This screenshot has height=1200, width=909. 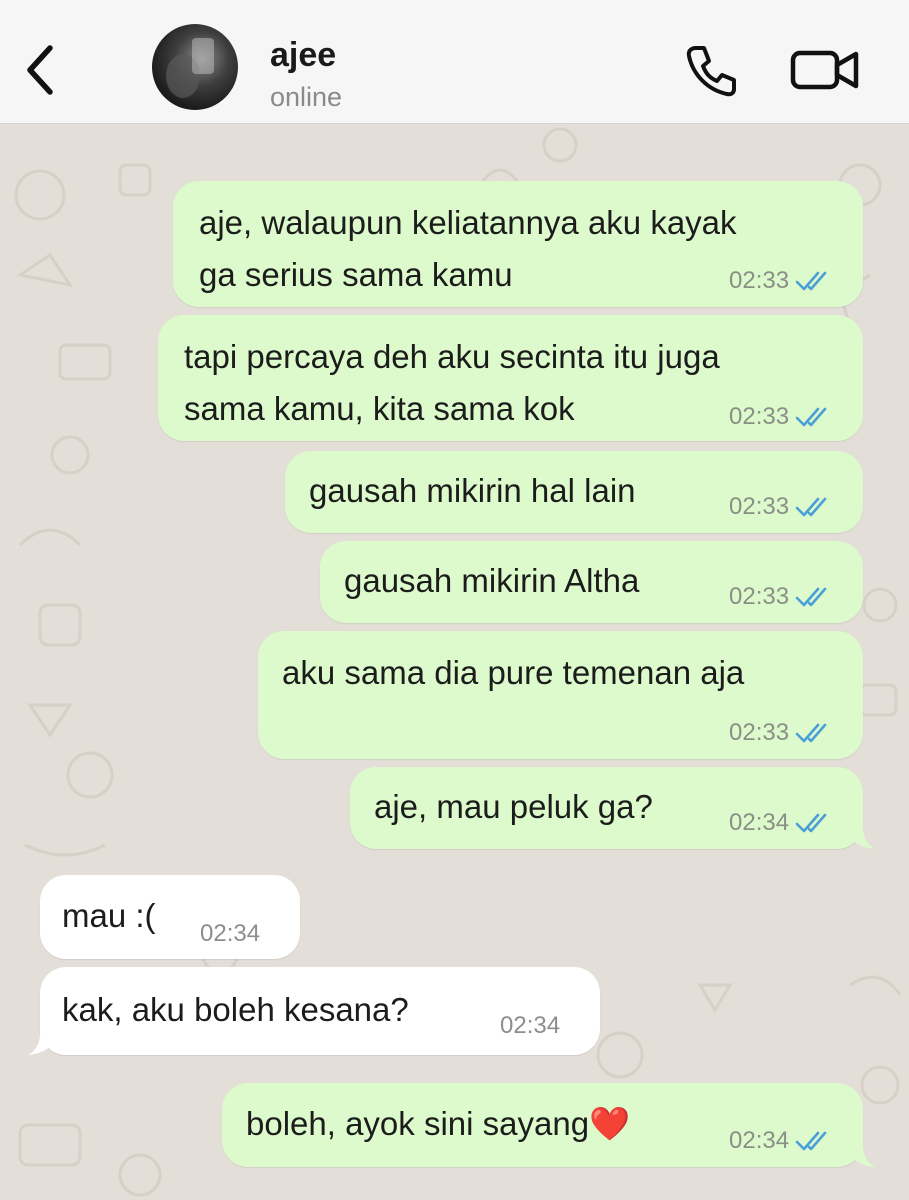 I want to click on message-text-line: sama kamu, kita sama kok, so click(x=379, y=408).